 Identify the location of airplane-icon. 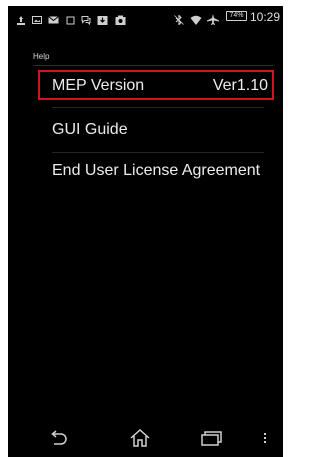
(213, 18).